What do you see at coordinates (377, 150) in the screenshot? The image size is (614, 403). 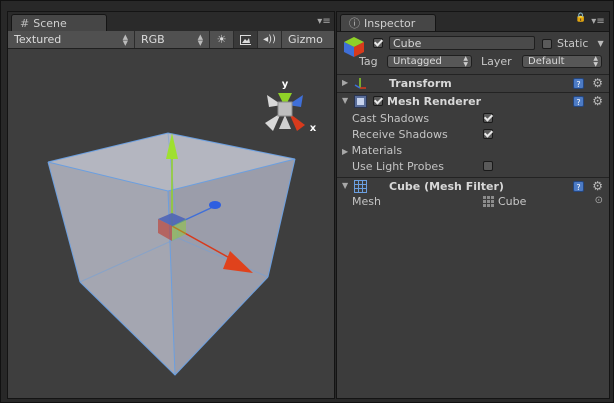 I see `materials-label: Materials` at bounding box center [377, 150].